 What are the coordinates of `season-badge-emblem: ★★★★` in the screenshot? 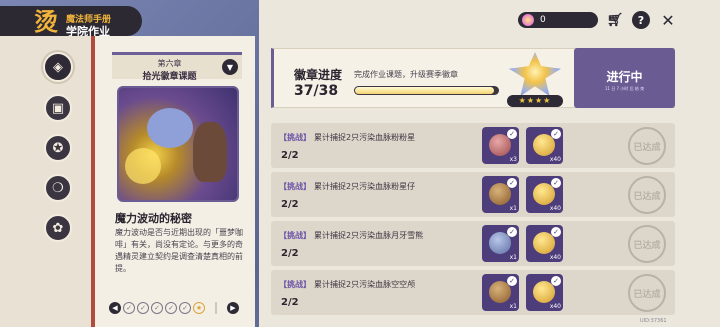 It's located at (535, 80).